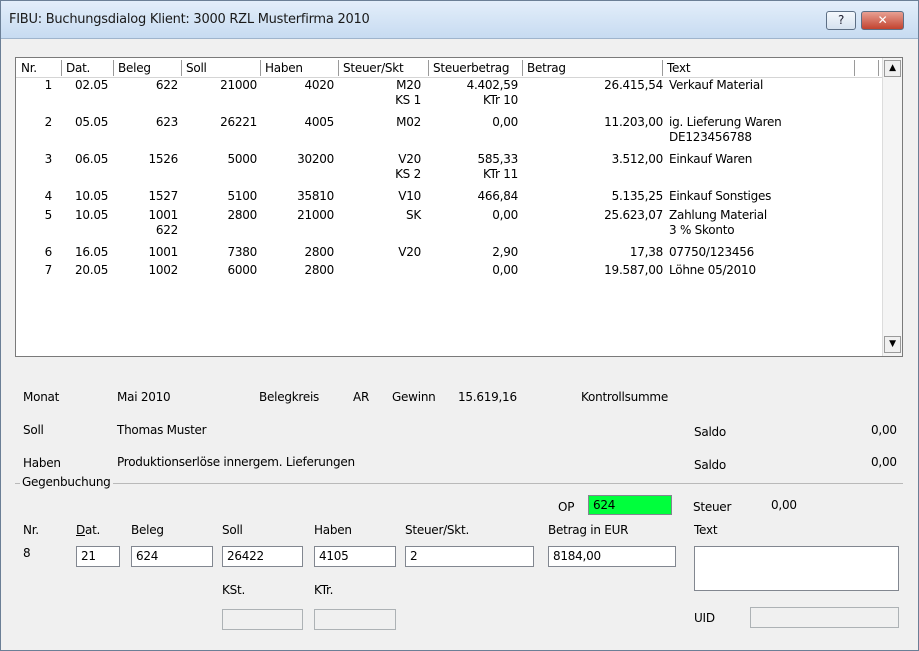 The image size is (919, 651). Describe the element at coordinates (319, 252) in the screenshot. I see `cell-haben: 2800` at that location.